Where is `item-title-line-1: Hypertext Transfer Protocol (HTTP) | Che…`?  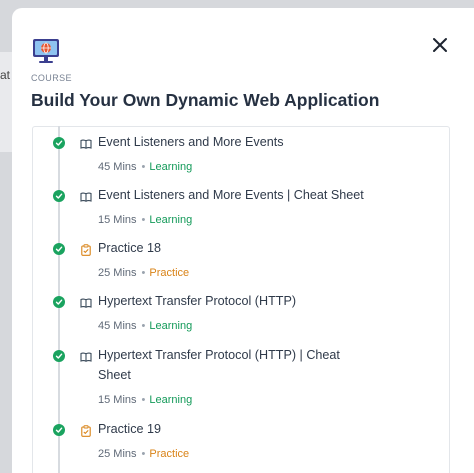
item-title-line-1: Hypertext Transfer Protocol (HTTP) | Che… is located at coordinates (219, 355).